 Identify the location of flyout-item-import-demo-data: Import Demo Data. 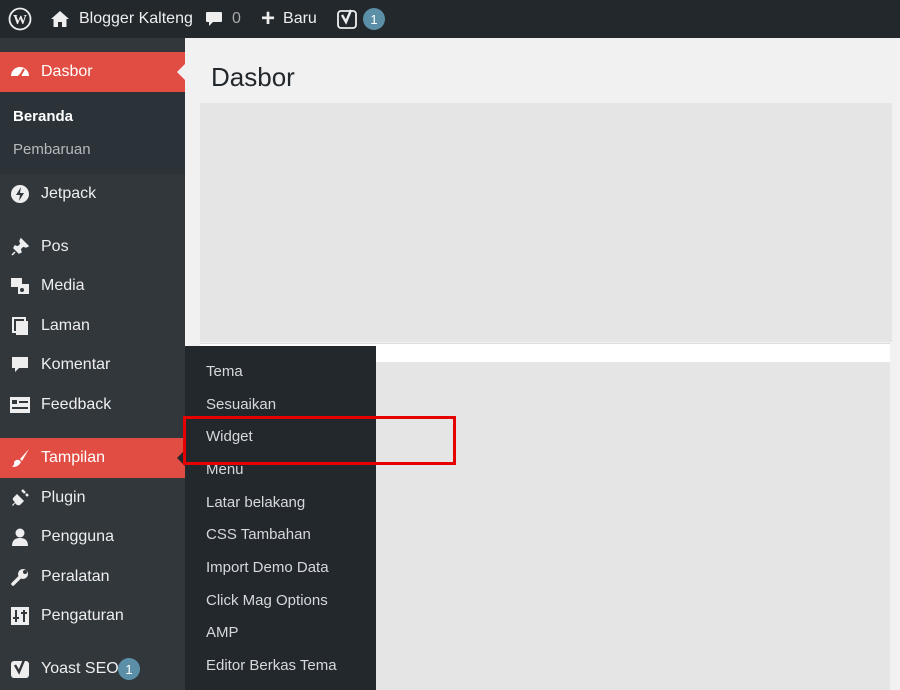
(267, 567).